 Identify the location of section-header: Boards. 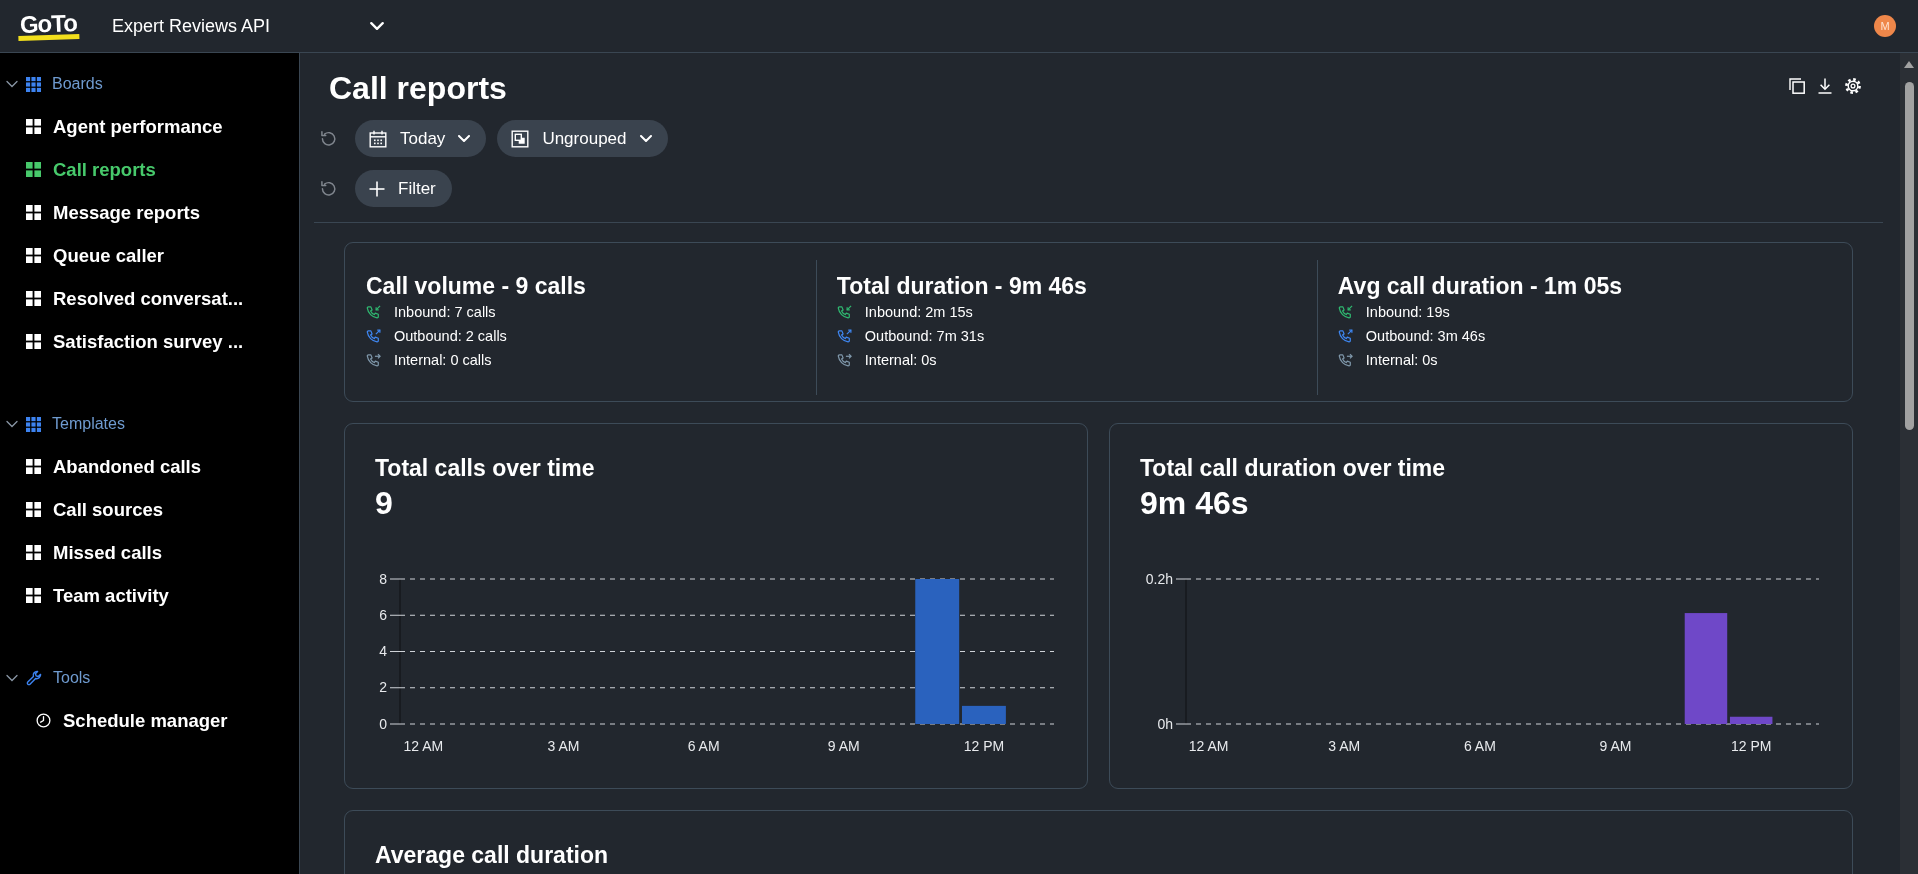
(51, 84).